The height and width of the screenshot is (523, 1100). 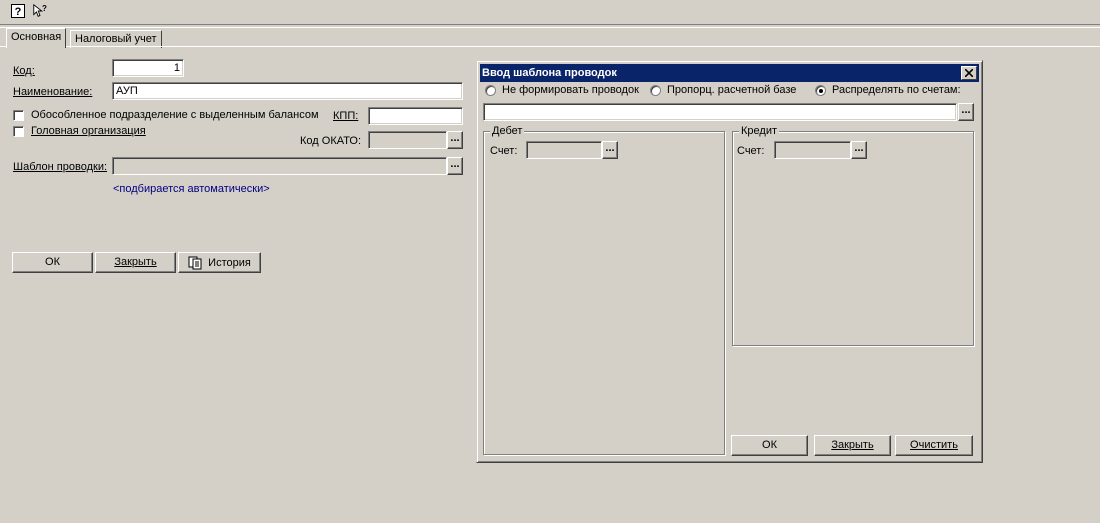 I want to click on whats-this-pointer-icon: ?, so click(x=40, y=11).